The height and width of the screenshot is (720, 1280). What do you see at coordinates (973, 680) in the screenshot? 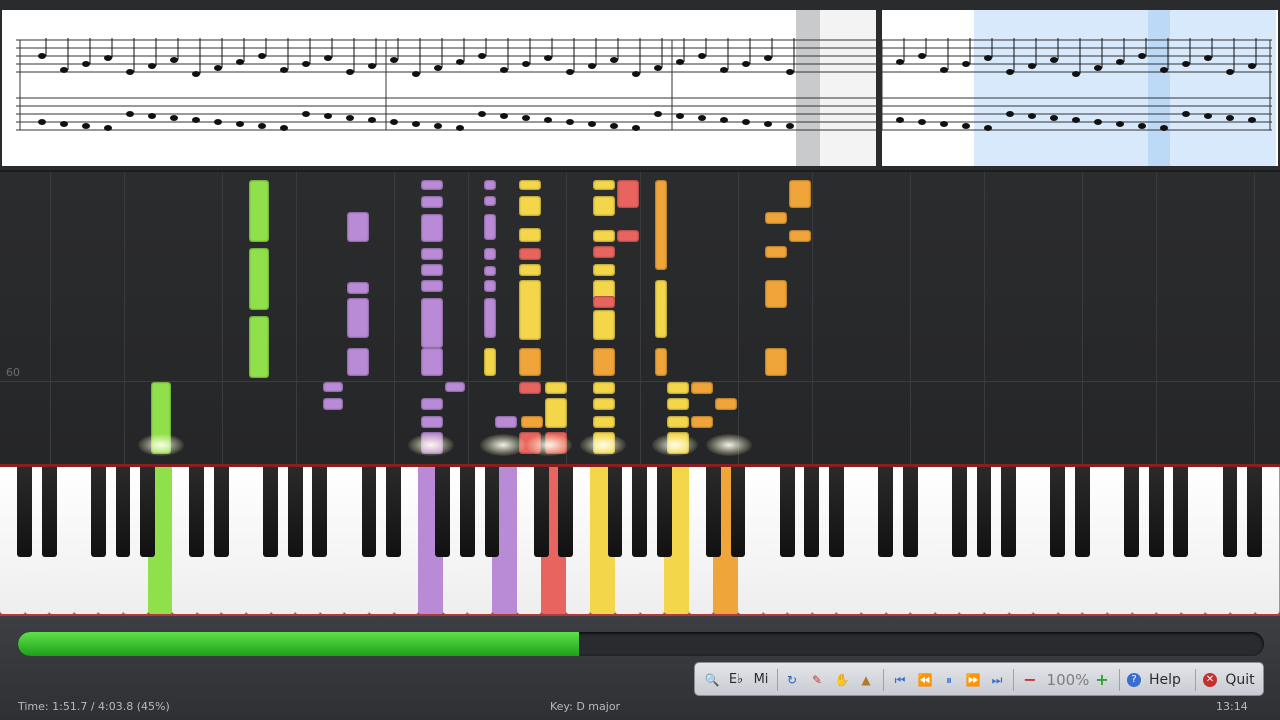
I see `fast-forward-icon: ⏩` at bounding box center [973, 680].